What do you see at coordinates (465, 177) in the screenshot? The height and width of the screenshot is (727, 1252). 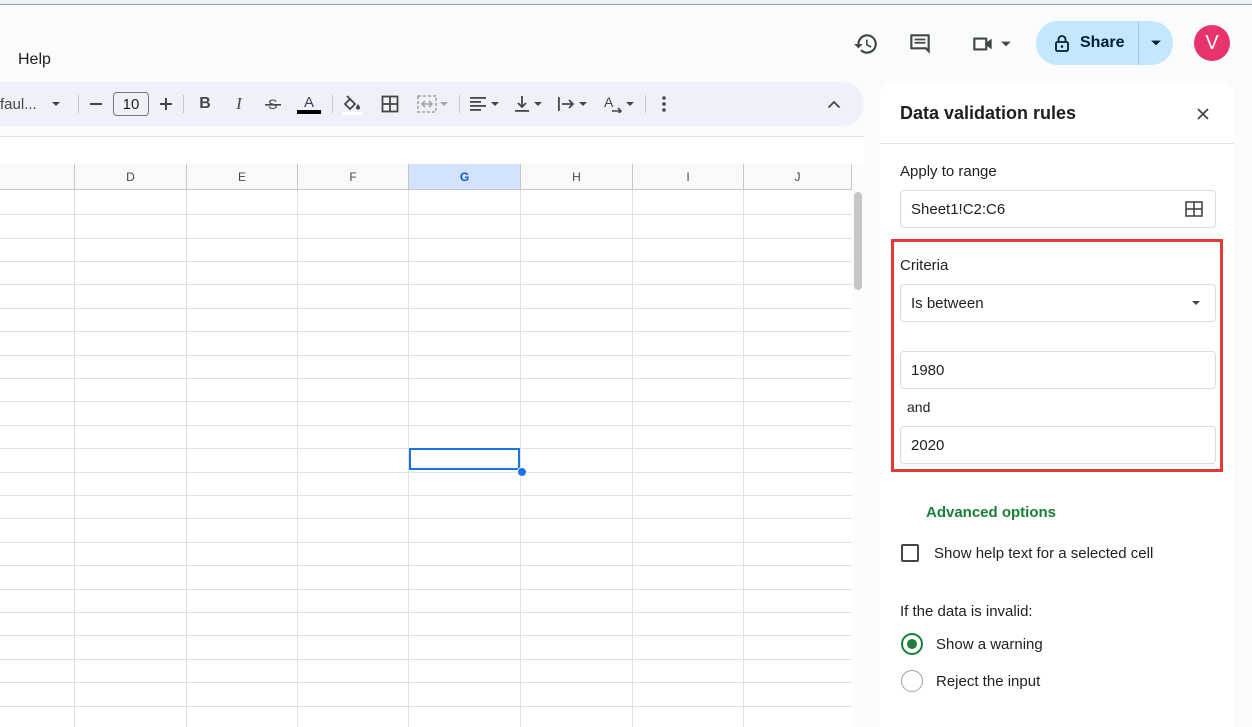 I see `column-header-g: G` at bounding box center [465, 177].